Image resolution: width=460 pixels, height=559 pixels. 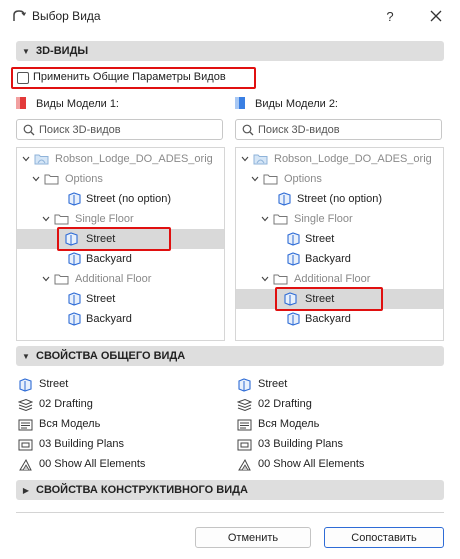 What do you see at coordinates (21, 103) in the screenshot?
I see `model-1-flag-icon` at bounding box center [21, 103].